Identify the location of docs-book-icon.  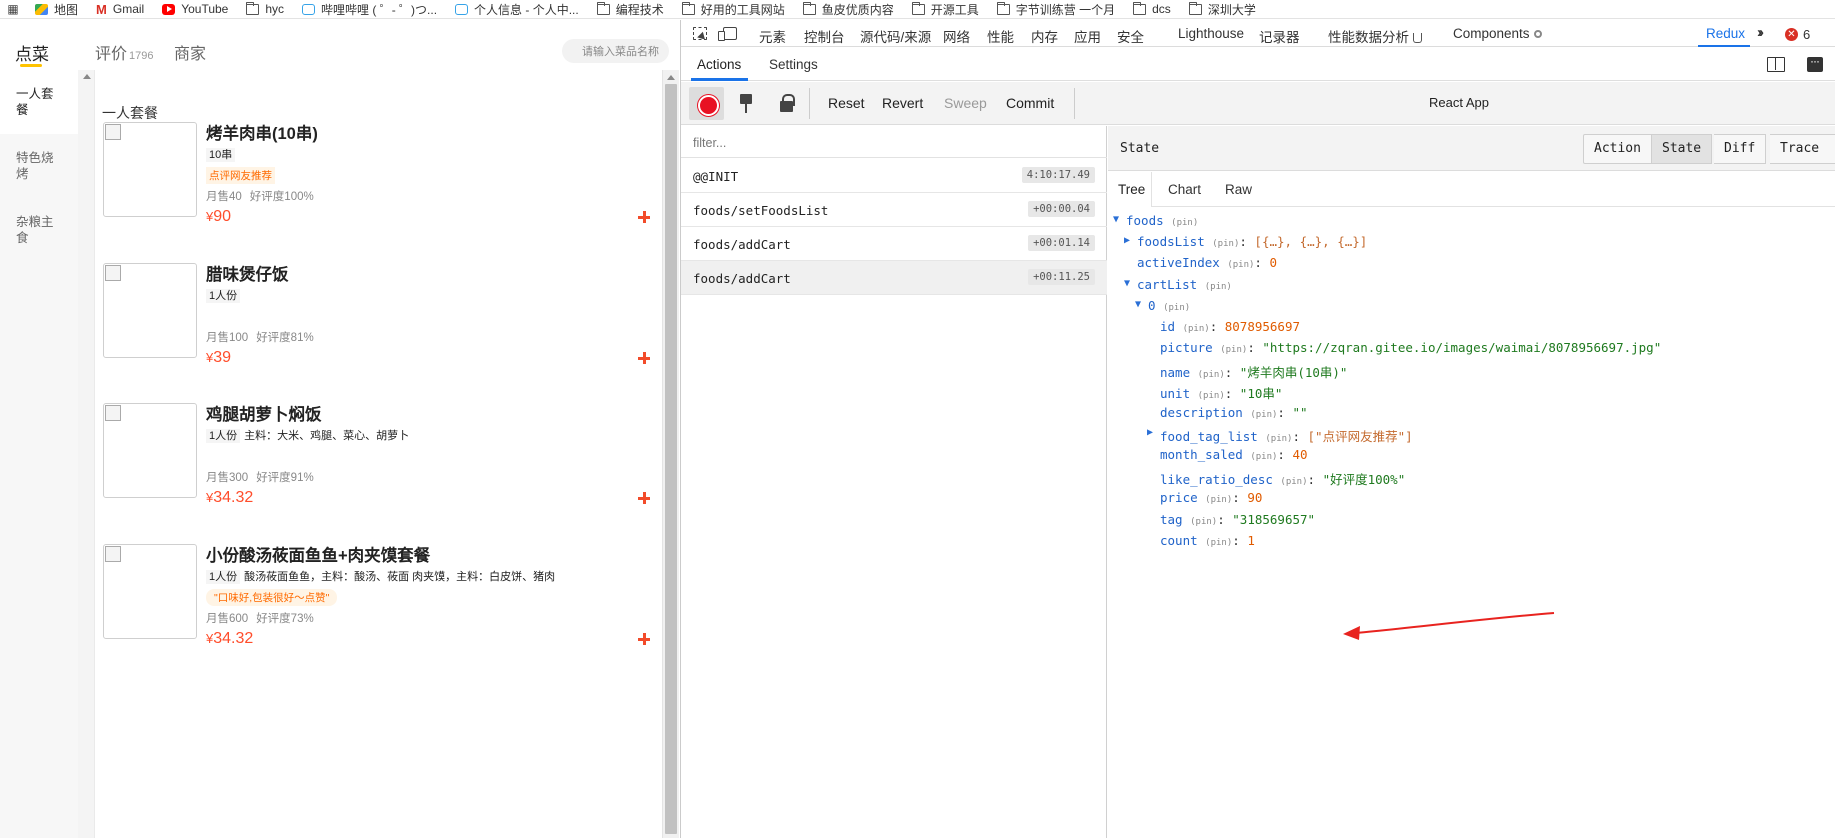
(1776, 64).